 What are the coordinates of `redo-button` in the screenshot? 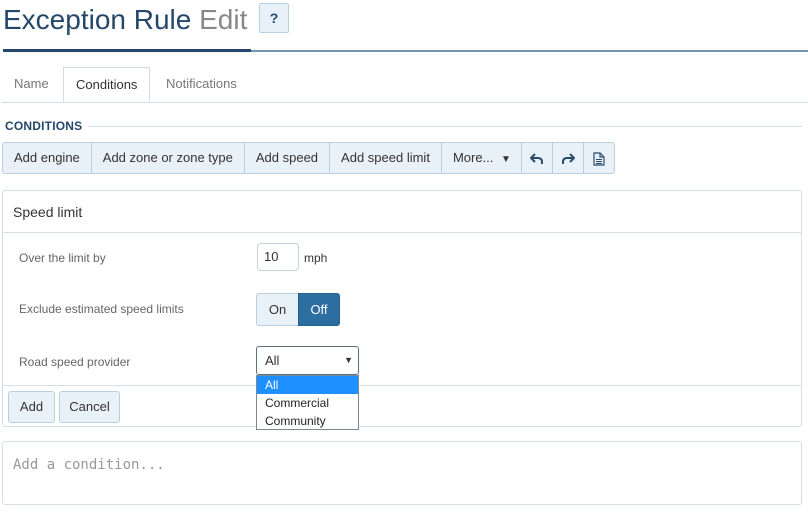 It's located at (568, 158).